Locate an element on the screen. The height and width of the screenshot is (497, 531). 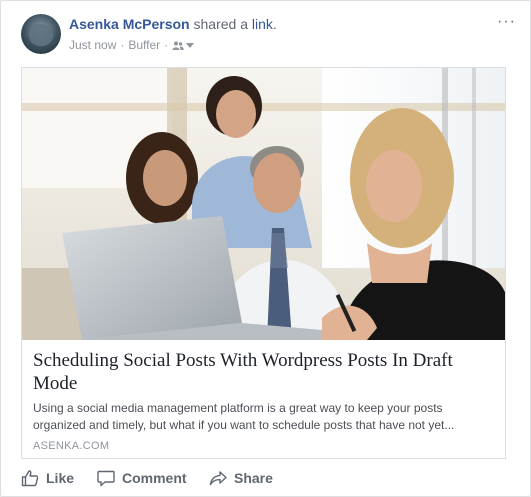
like-label: Like is located at coordinates (60, 478).